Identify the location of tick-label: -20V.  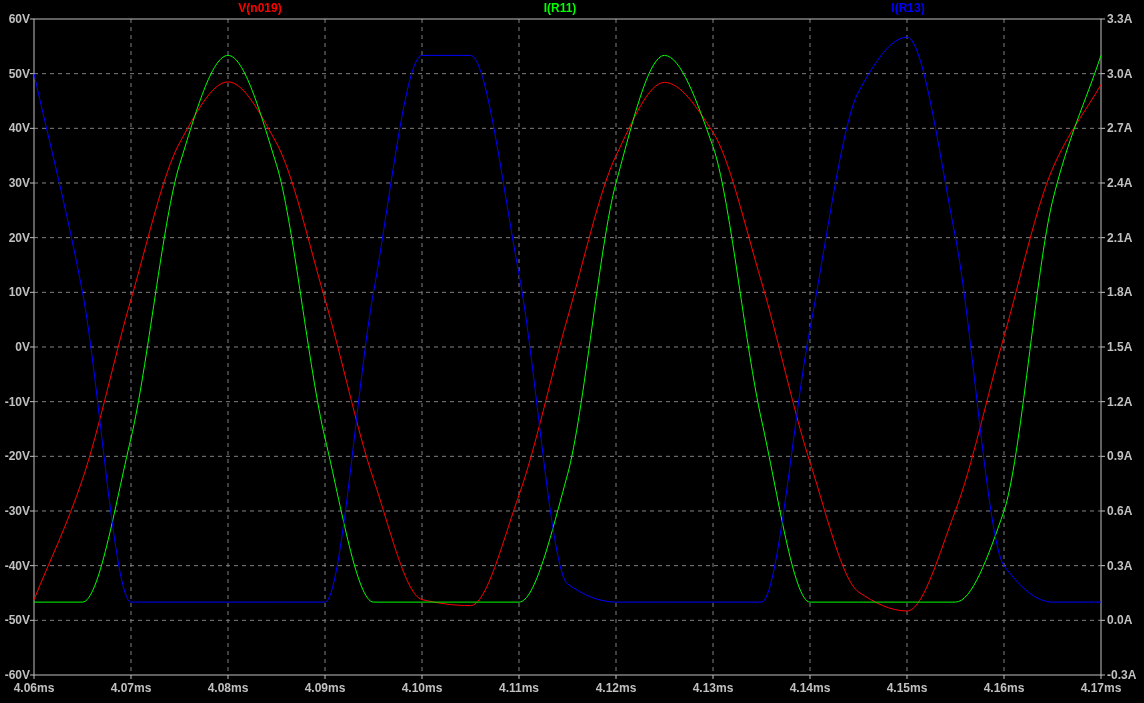
(17, 456).